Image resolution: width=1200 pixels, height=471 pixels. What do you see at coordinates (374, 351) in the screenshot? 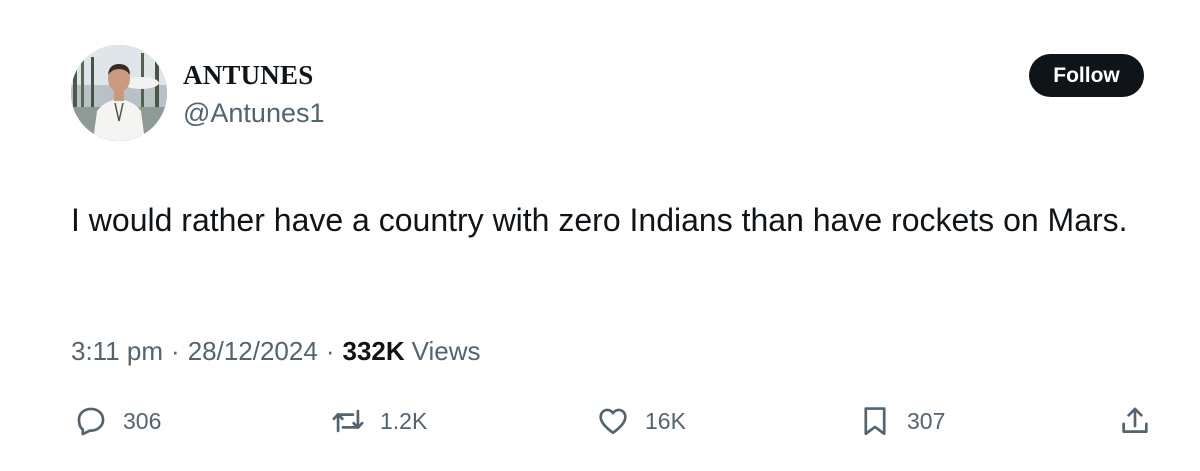
I see `views-count: 332K` at bounding box center [374, 351].